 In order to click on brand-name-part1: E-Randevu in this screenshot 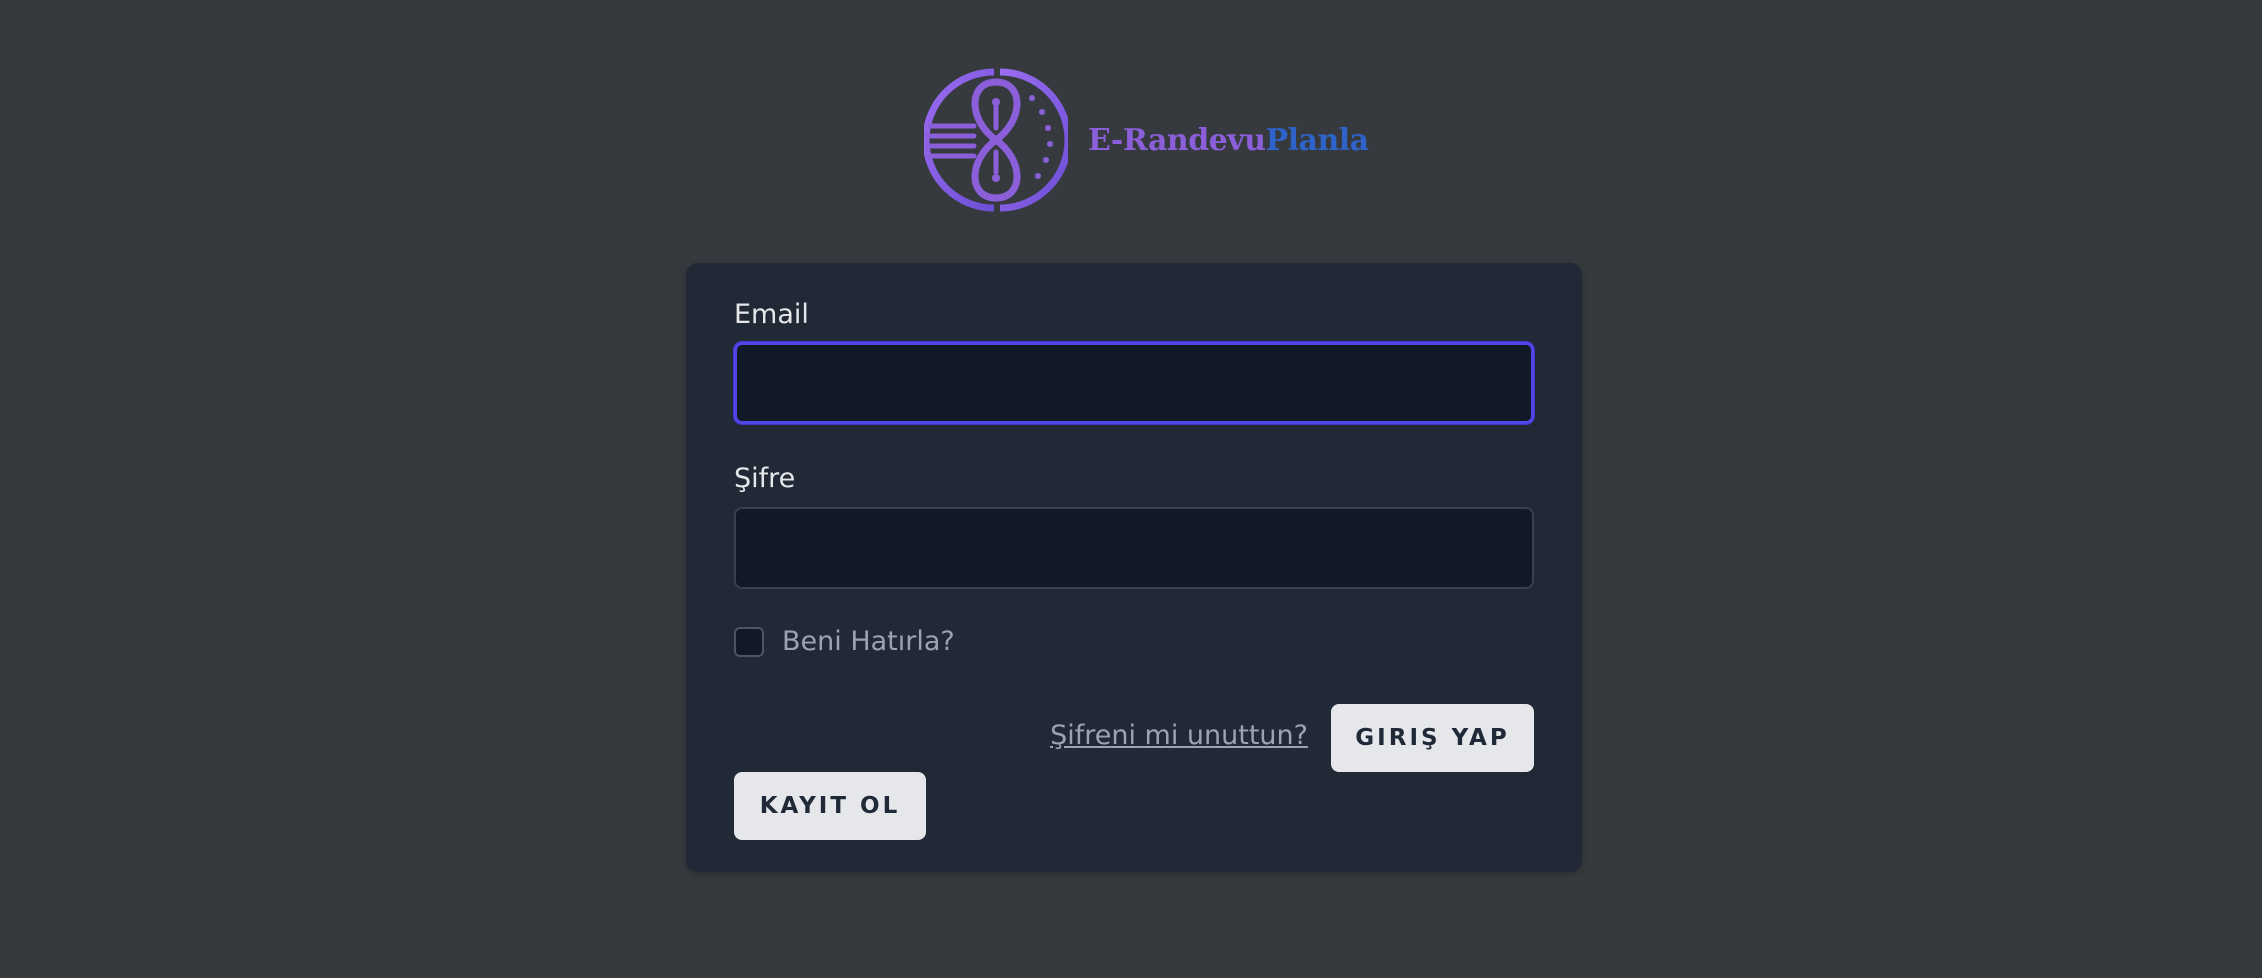, I will do `click(1177, 140)`.